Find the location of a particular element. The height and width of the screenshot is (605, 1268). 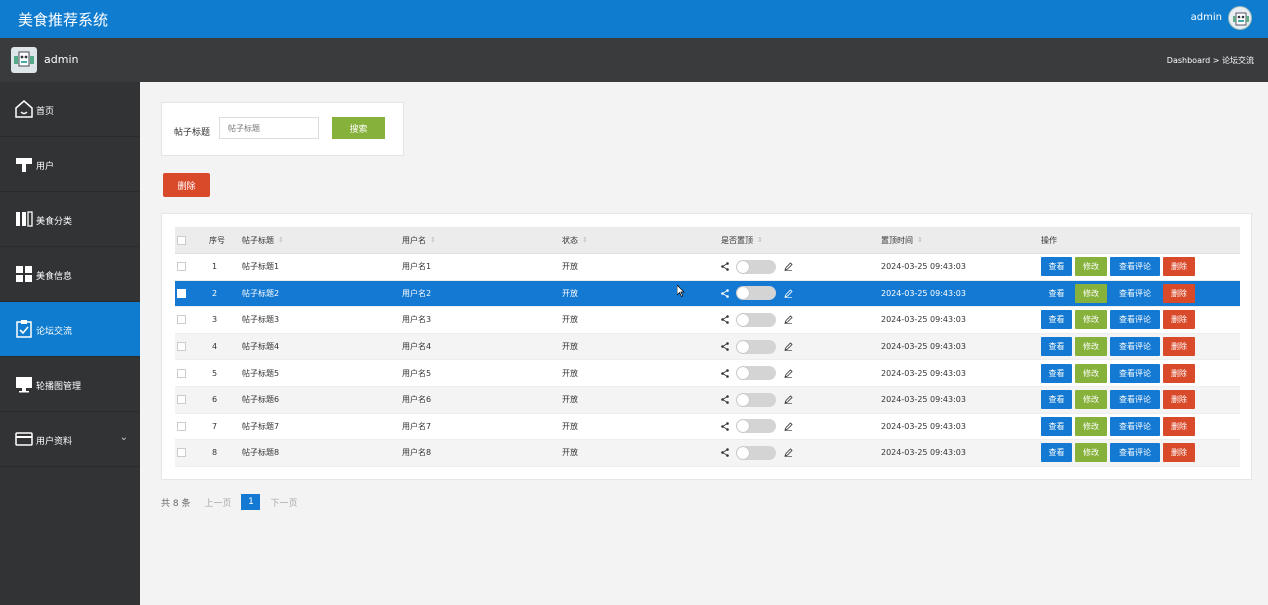

bulk-delete-button: 删除 is located at coordinates (186, 185).